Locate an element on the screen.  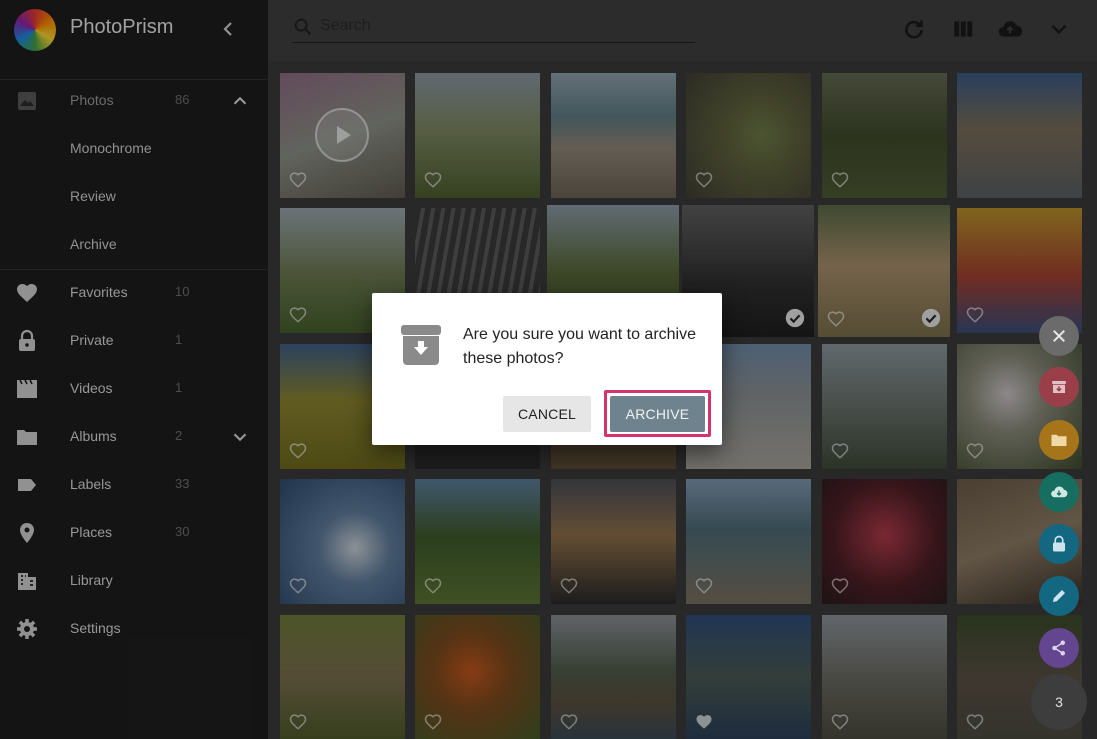
download-button is located at coordinates (1059, 492).